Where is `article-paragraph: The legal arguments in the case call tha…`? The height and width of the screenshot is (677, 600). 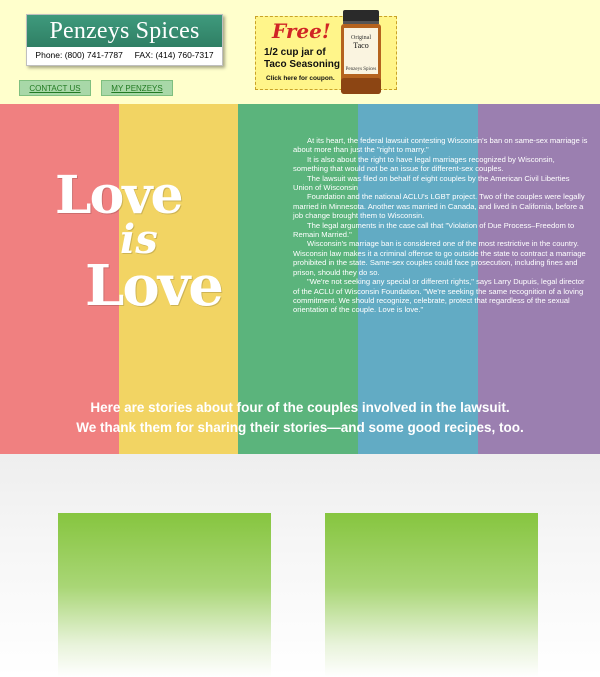
article-paragraph: The legal arguments in the case call tha… is located at coordinates (434, 230).